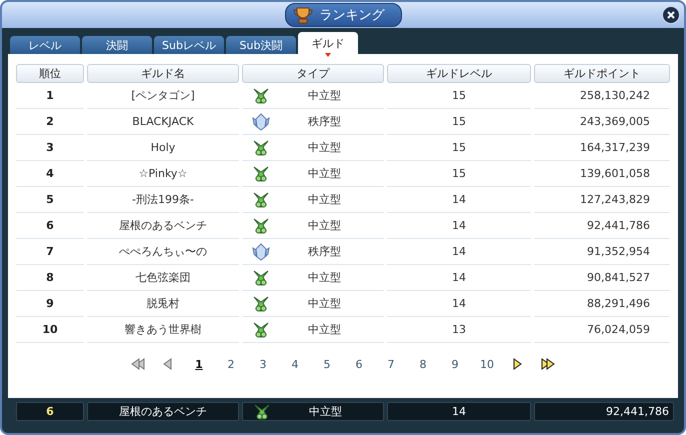 The image size is (686, 435). Describe the element at coordinates (163, 330) in the screenshot. I see `guild-name-cell: 響きあう世界樹` at that location.